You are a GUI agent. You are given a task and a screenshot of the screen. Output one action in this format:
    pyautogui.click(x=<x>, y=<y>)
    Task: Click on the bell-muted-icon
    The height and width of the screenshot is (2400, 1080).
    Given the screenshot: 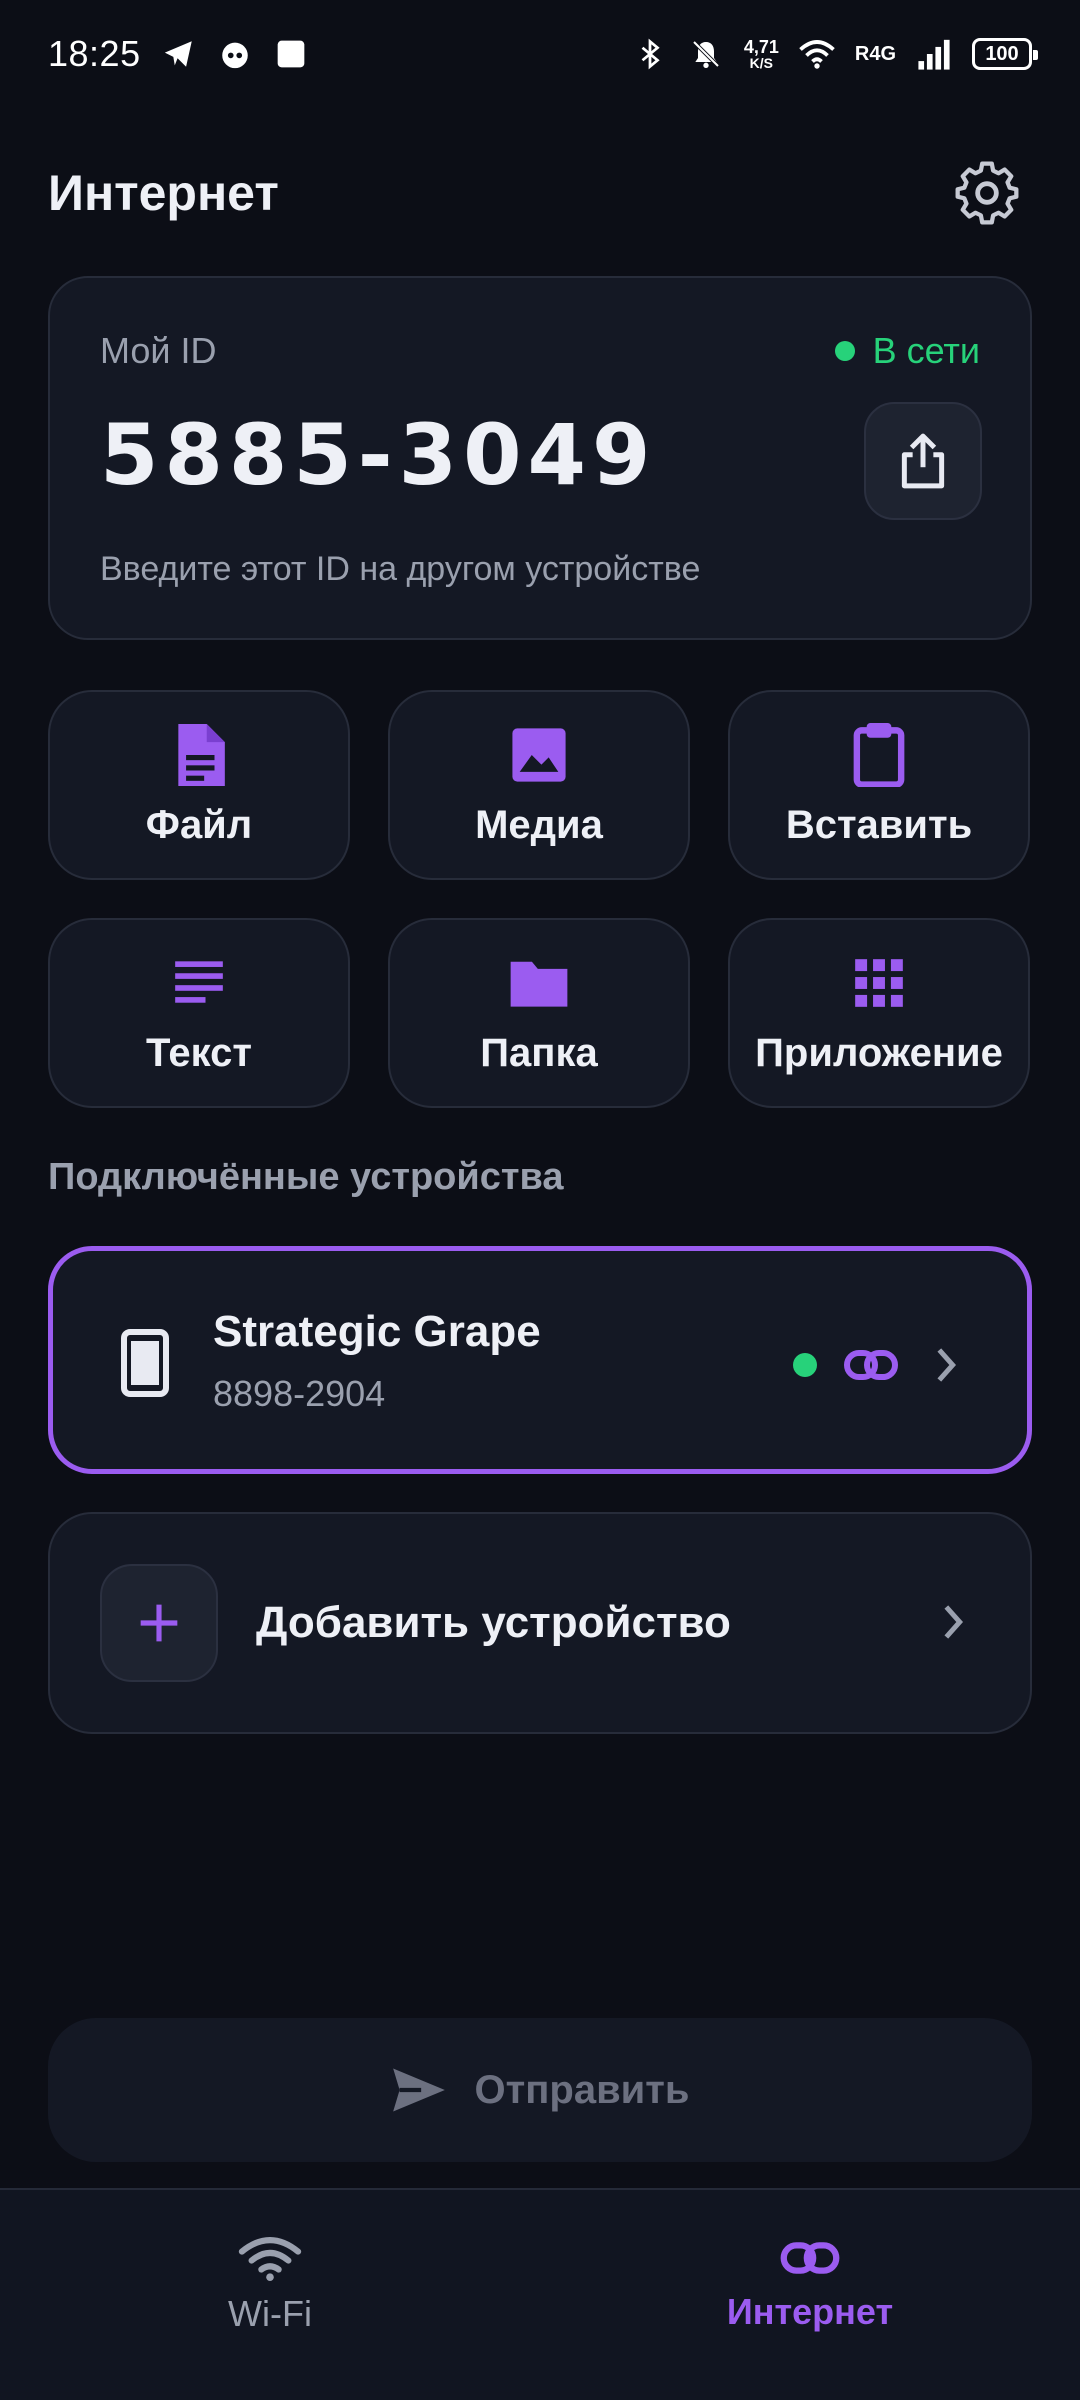 What is the action you would take?
    pyautogui.click(x=706, y=54)
    